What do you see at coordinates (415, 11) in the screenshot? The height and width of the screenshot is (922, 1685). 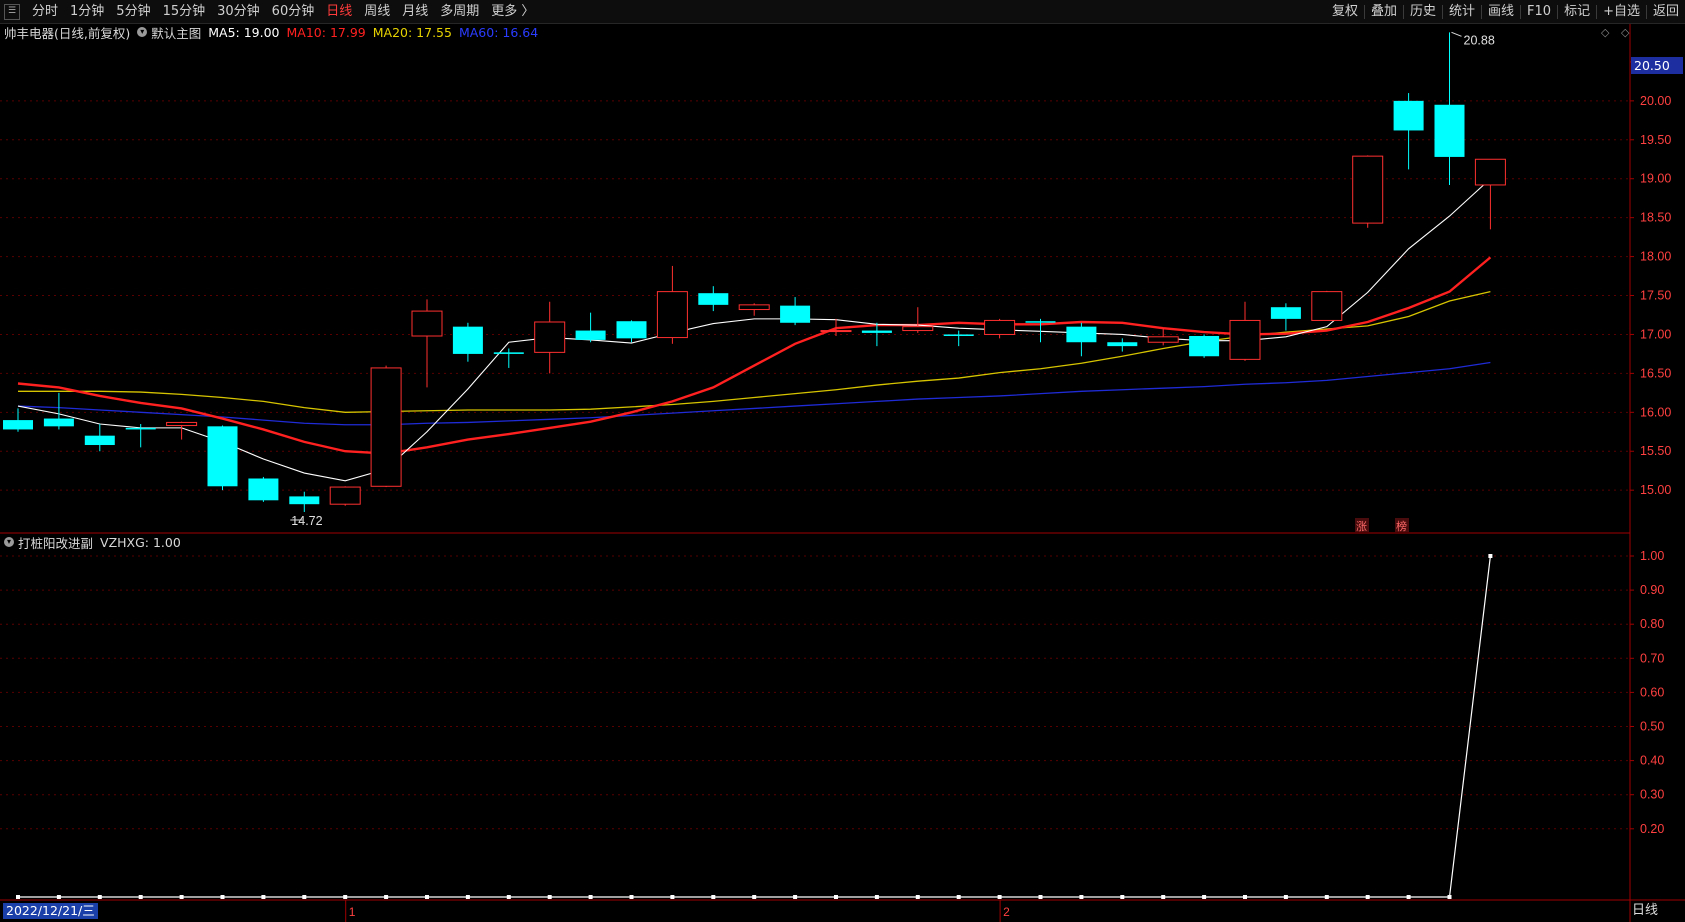 I see `toolbar-period-8: 月线` at bounding box center [415, 11].